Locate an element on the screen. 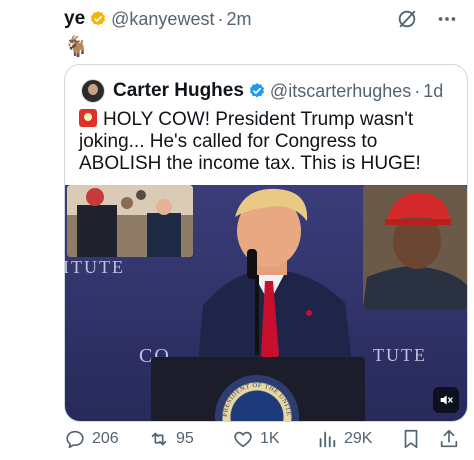 This screenshot has height=460, width=474. inset-photo-right-graphic is located at coordinates (415, 247).